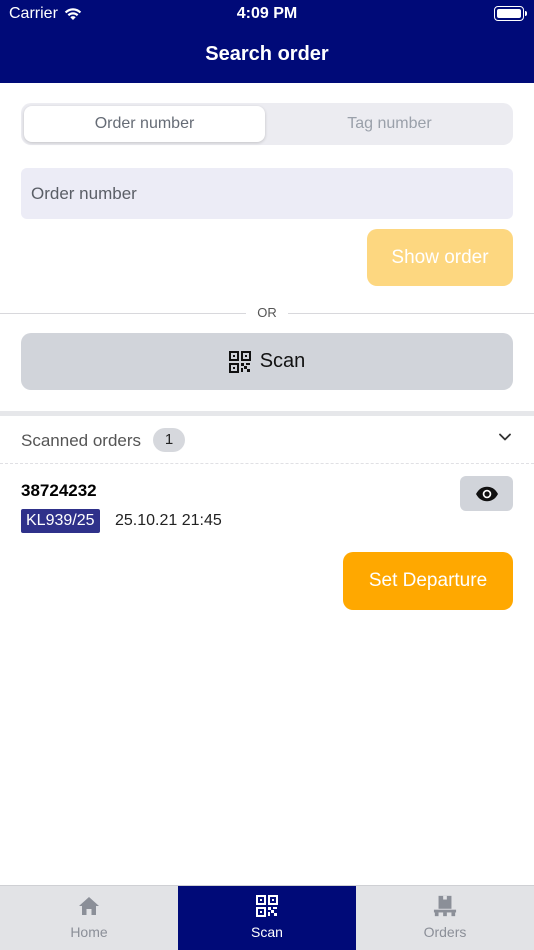 The height and width of the screenshot is (950, 534). Describe the element at coordinates (81, 440) in the screenshot. I see `scanned-orders-title: Scanned orders` at that location.